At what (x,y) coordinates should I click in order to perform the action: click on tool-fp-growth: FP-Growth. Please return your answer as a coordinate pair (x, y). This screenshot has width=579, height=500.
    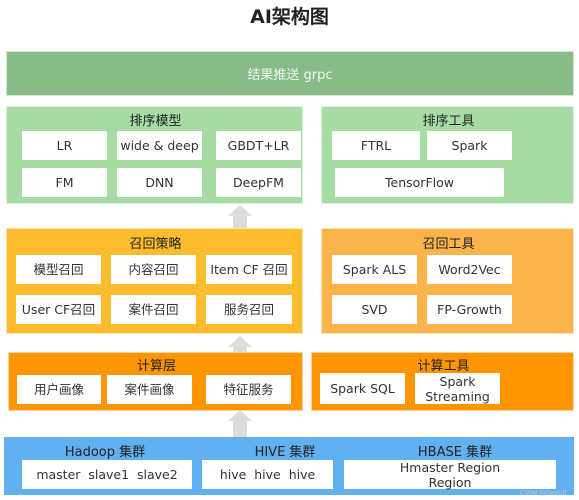
    Looking at the image, I should click on (469, 309).